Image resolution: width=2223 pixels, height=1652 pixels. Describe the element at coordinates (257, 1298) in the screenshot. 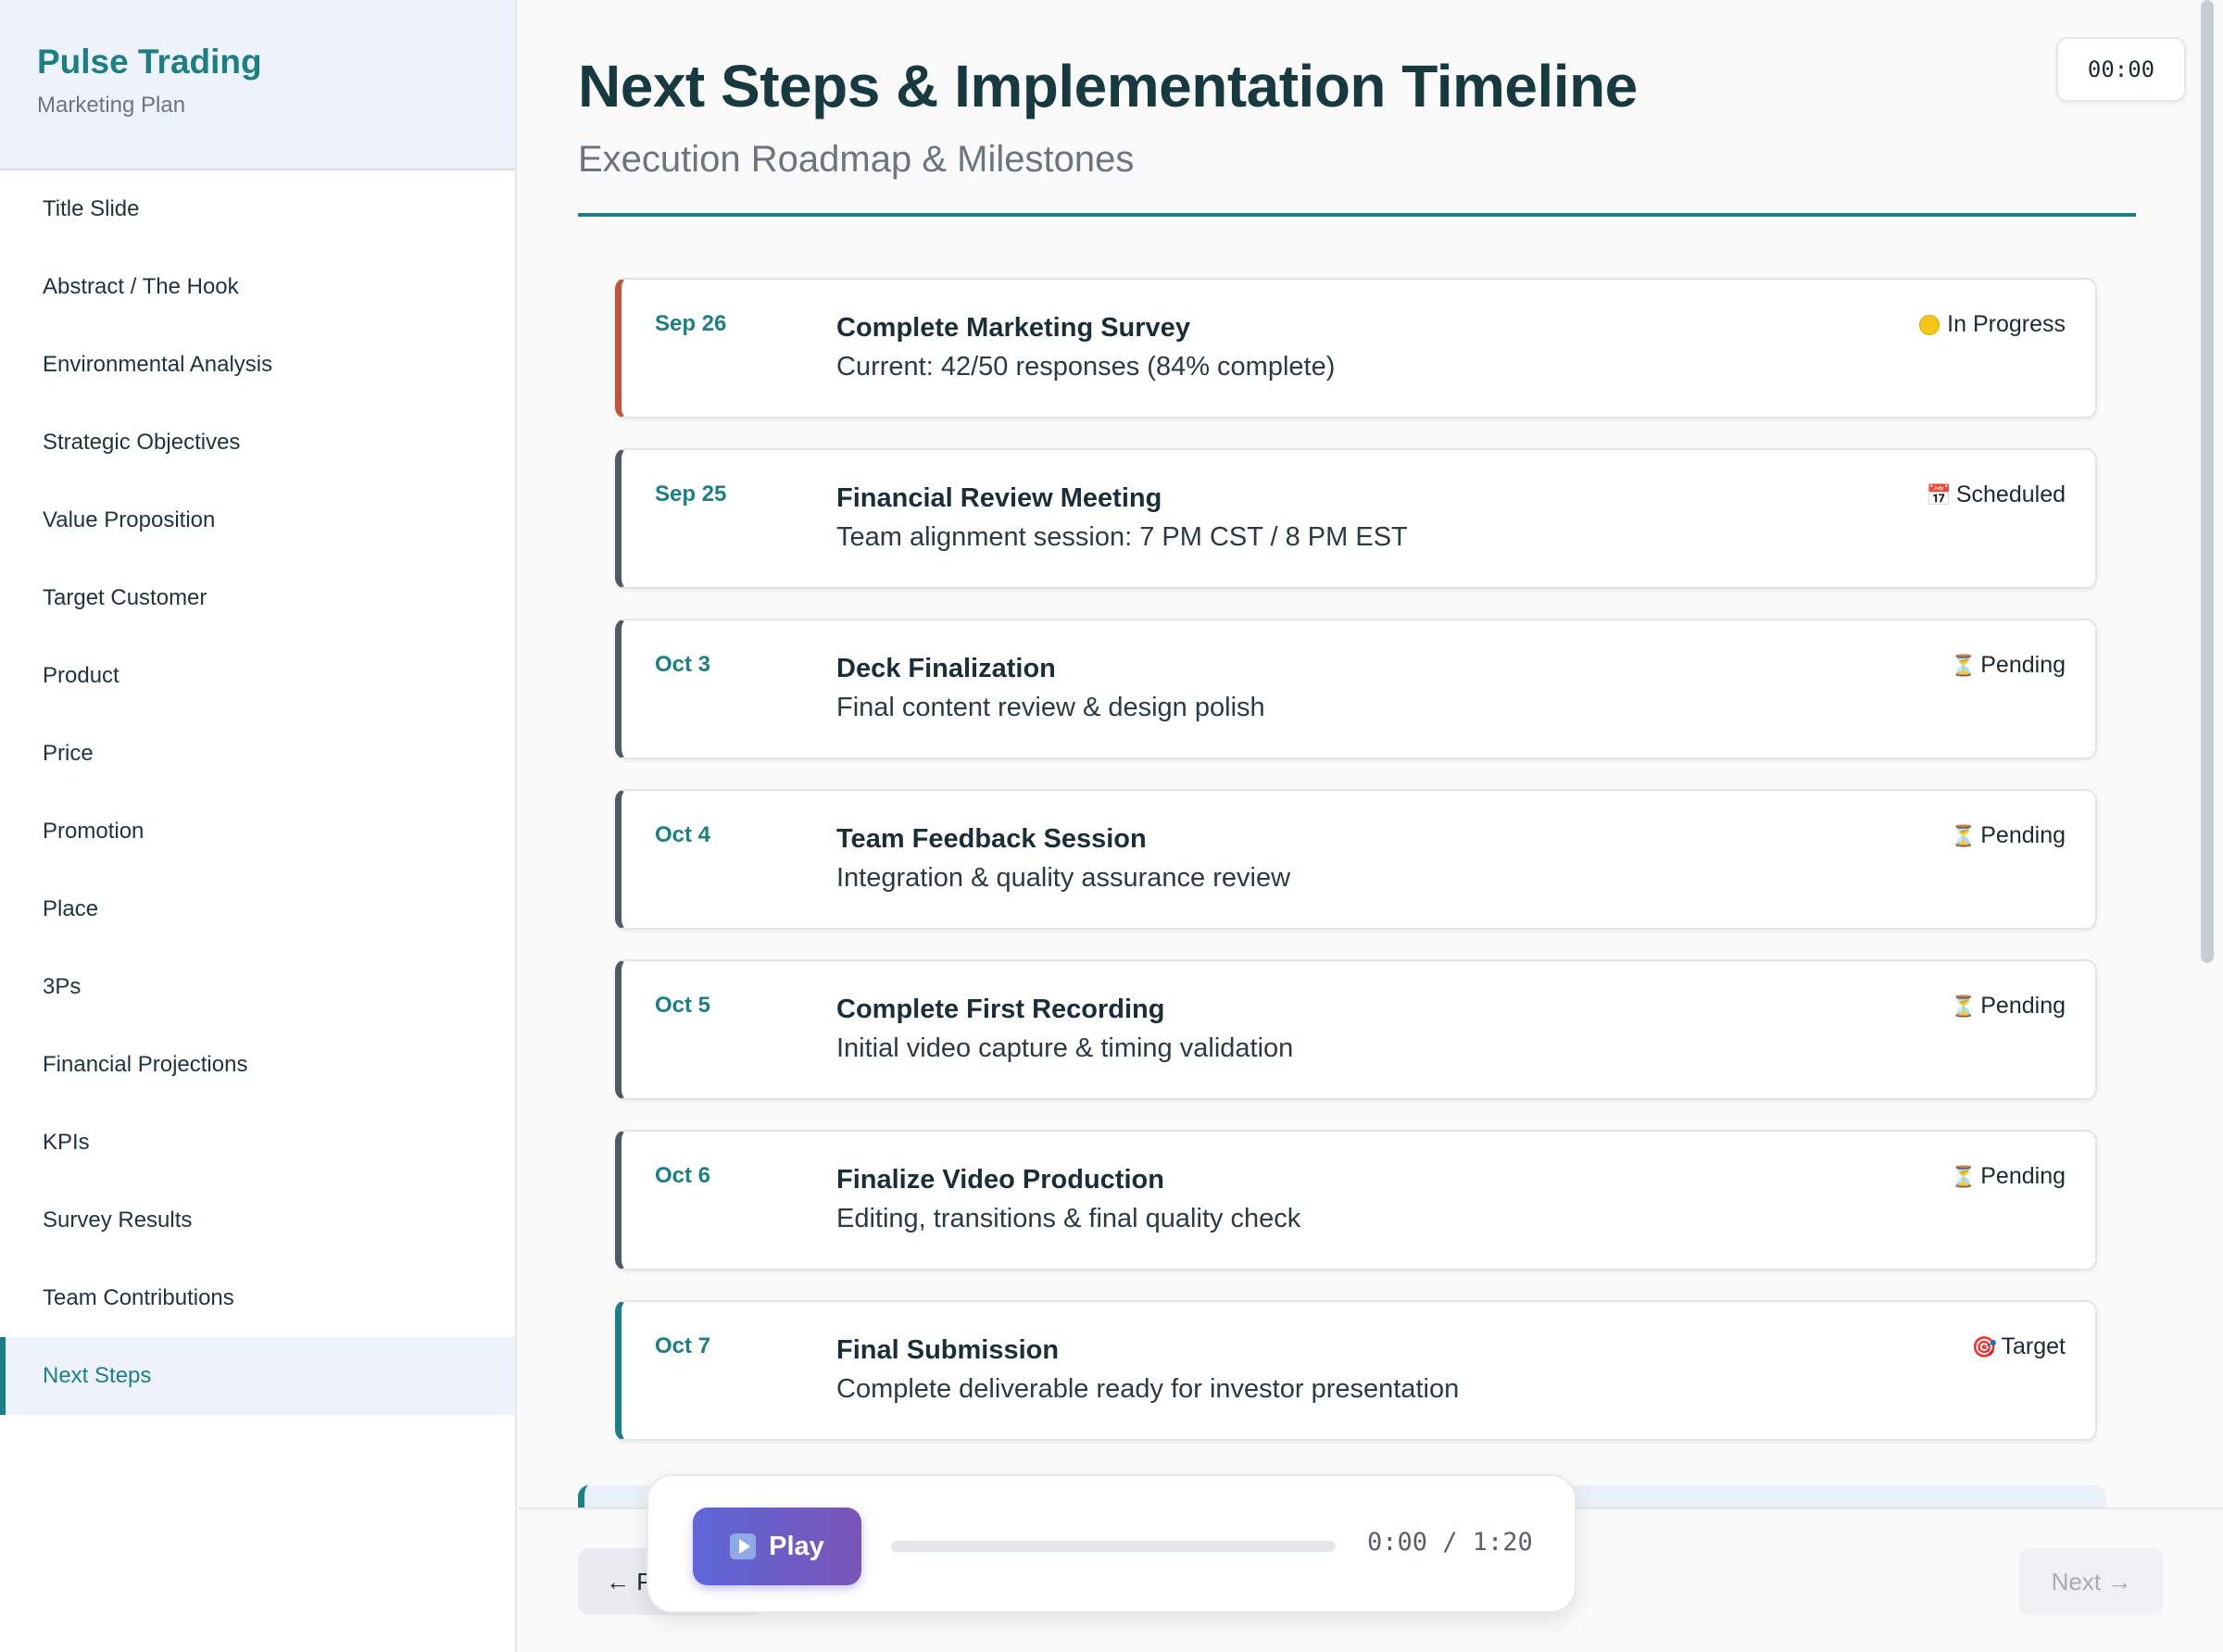

I see `sidebar-item-team-contributions: Team Contributions` at that location.